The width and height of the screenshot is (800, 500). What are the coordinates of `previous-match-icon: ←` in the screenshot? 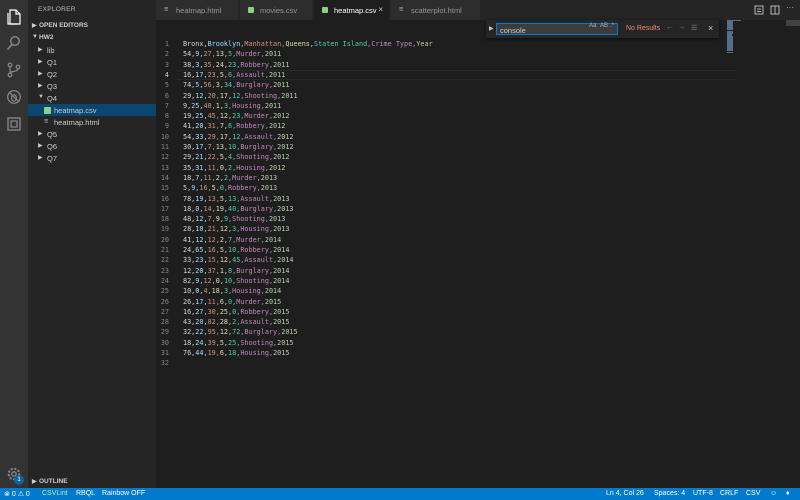 It's located at (669, 27).